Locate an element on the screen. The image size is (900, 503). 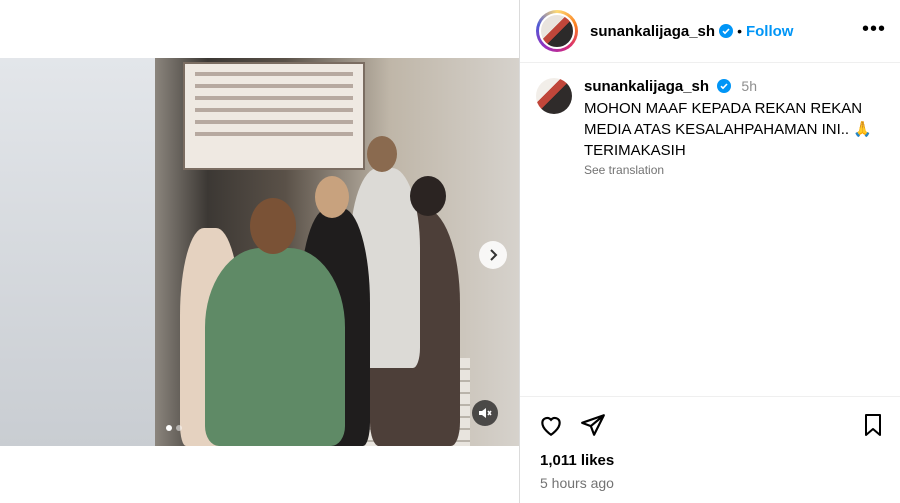
save-button is located at coordinates (873, 425).